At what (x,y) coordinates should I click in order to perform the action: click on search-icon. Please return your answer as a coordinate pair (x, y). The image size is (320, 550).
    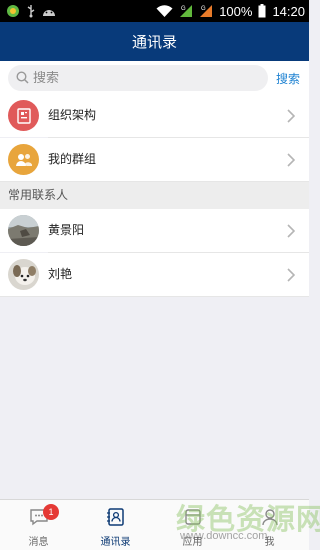
    Looking at the image, I should click on (22, 78).